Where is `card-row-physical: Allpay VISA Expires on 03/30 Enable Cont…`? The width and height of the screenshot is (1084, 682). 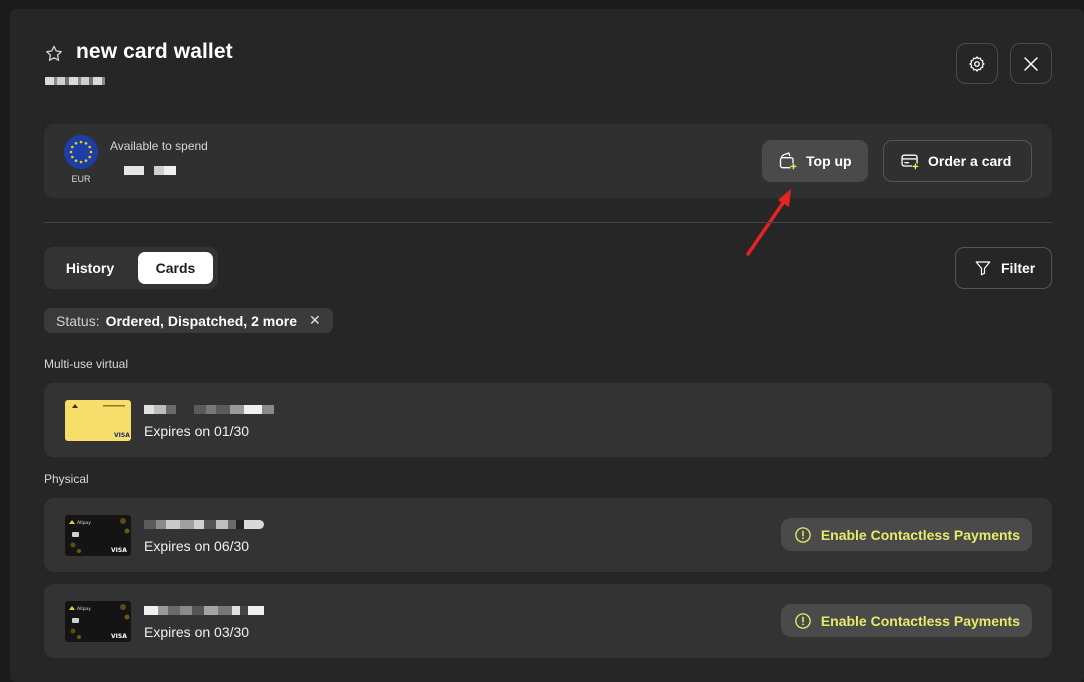
card-row-physical: Allpay VISA Expires on 03/30 Enable Cont… is located at coordinates (548, 621).